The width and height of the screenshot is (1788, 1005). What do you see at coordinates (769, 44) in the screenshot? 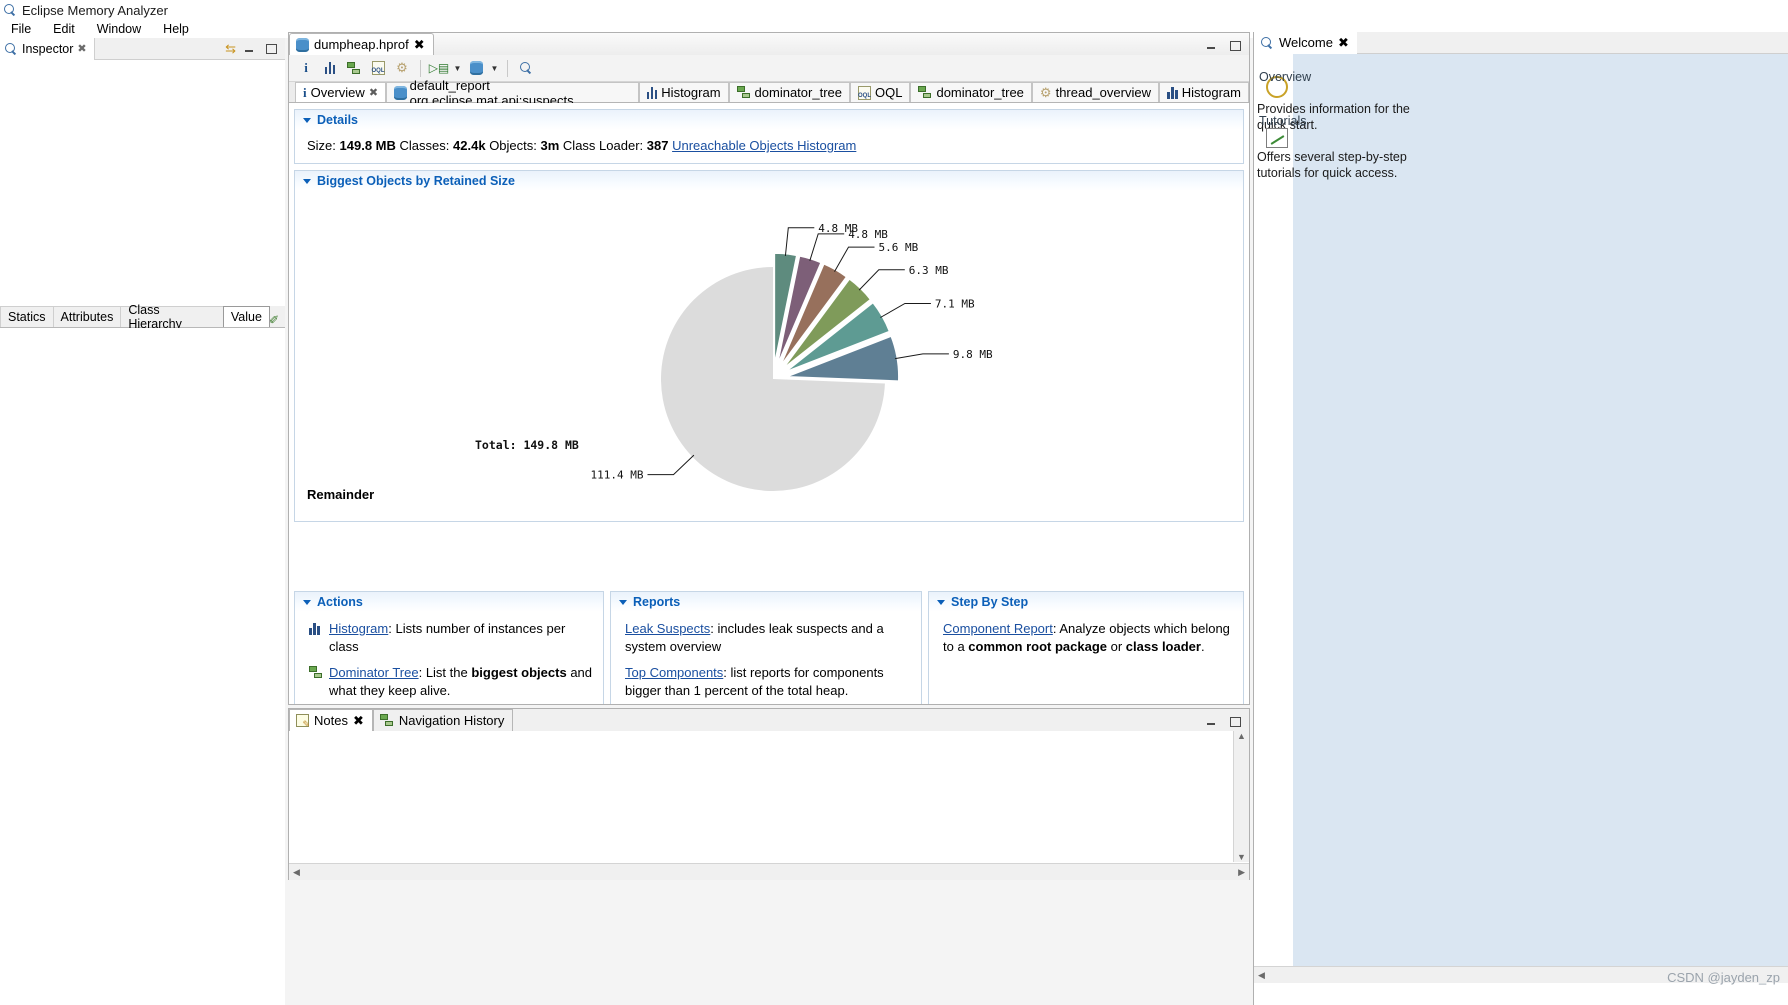
I see `editor-tabrow: dumpheap.hprof ✖` at bounding box center [769, 44].